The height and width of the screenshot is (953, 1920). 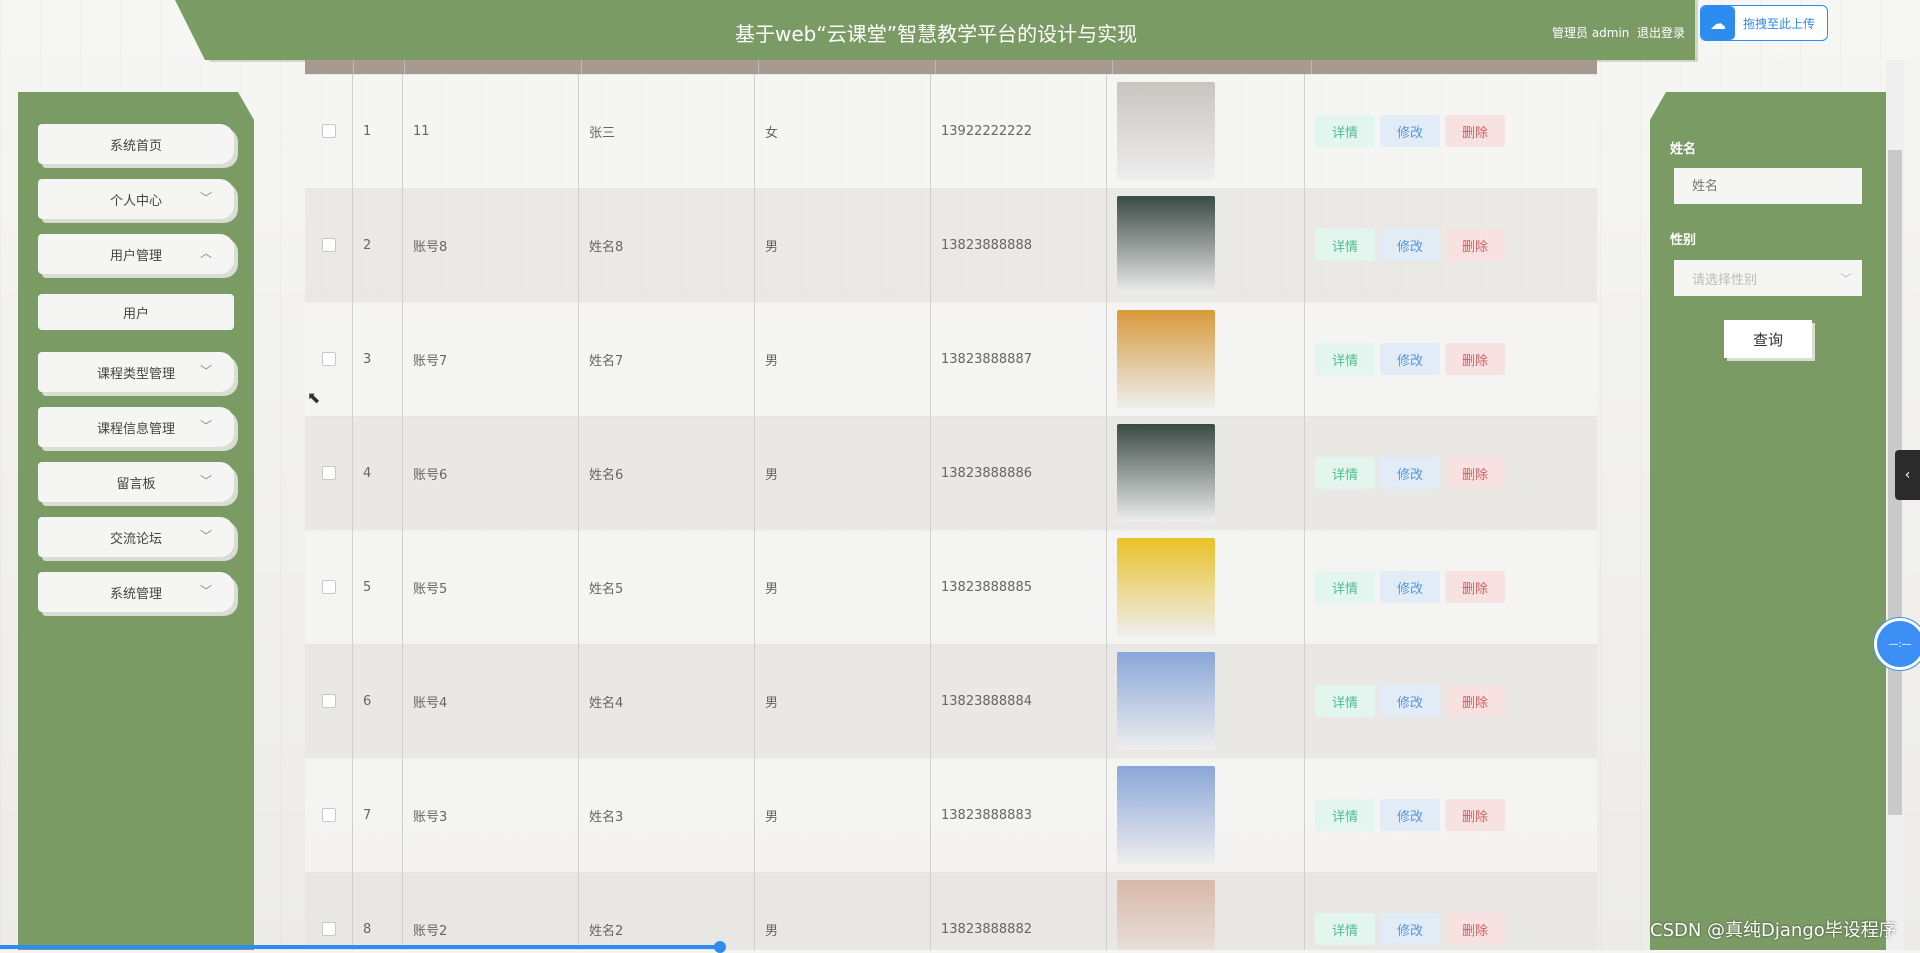 What do you see at coordinates (378, 701) in the screenshot?
I see `row-index: 6` at bounding box center [378, 701].